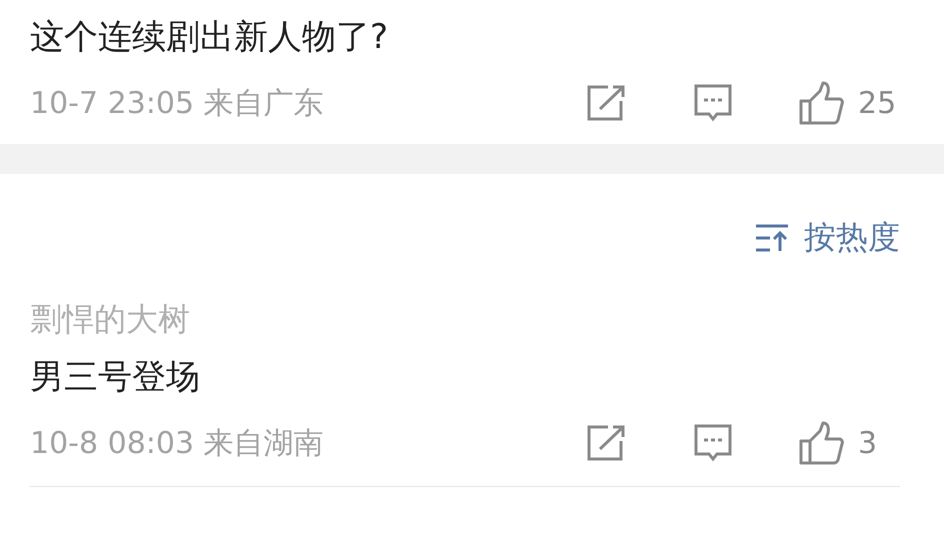 This screenshot has height=541, width=944. Describe the element at coordinates (852, 238) in the screenshot. I see `sort-button: 按热度` at that location.